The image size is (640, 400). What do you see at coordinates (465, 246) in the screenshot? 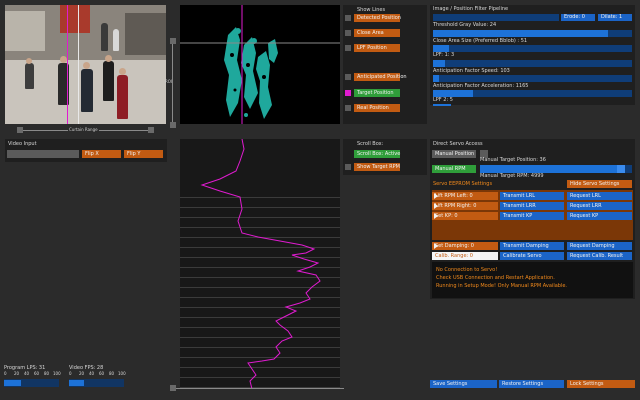
I see `set-damping-button: Set Damping: 0` at bounding box center [465, 246].